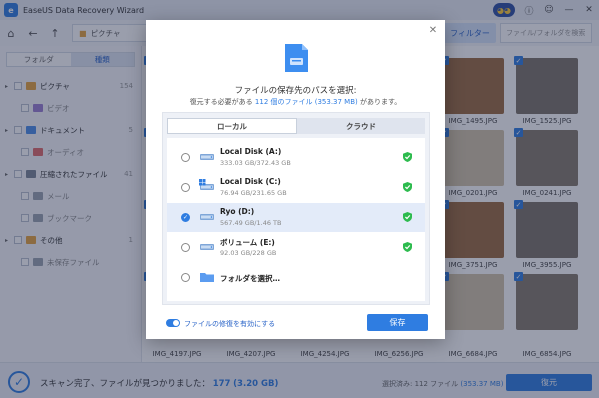  Describe the element at coordinates (296, 58) in the screenshot. I see `save-file-icon` at that location.